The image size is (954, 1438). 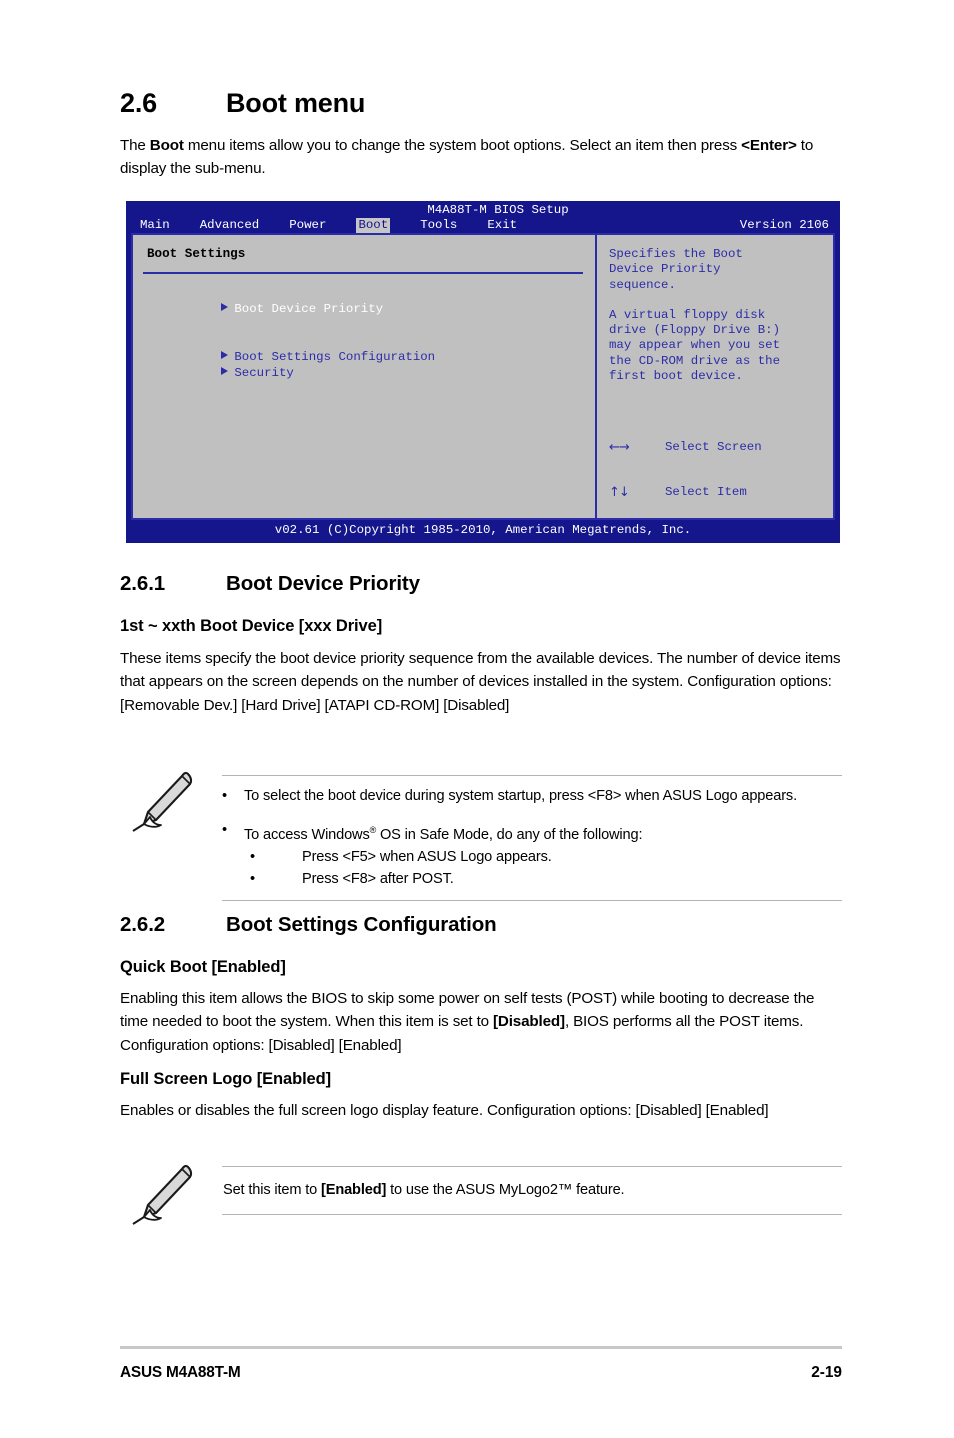 I want to click on full-screen-logo-title: Full Screen Logo [Enabled], so click(x=225, y=1079).